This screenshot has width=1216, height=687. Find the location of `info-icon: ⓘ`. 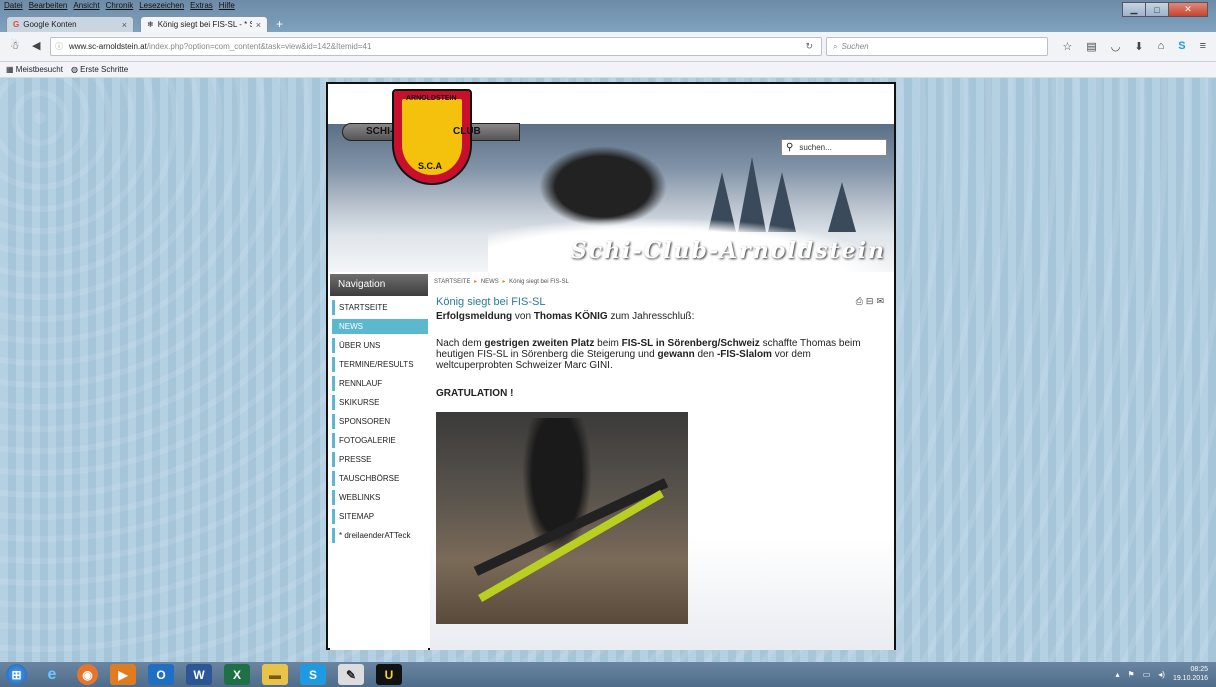

info-icon: ⓘ is located at coordinates (59, 46).